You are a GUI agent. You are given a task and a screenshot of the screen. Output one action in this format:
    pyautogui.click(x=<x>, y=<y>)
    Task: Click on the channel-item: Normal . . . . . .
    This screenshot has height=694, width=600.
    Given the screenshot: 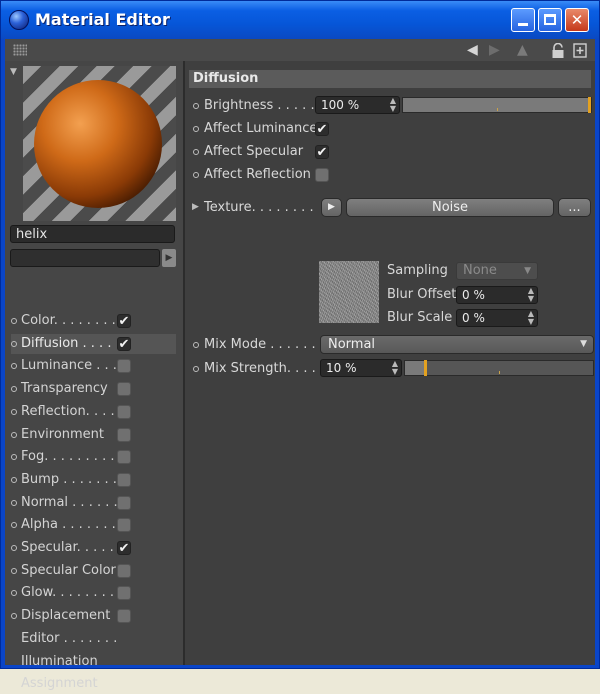 What is the action you would take?
    pyautogui.click(x=93, y=503)
    